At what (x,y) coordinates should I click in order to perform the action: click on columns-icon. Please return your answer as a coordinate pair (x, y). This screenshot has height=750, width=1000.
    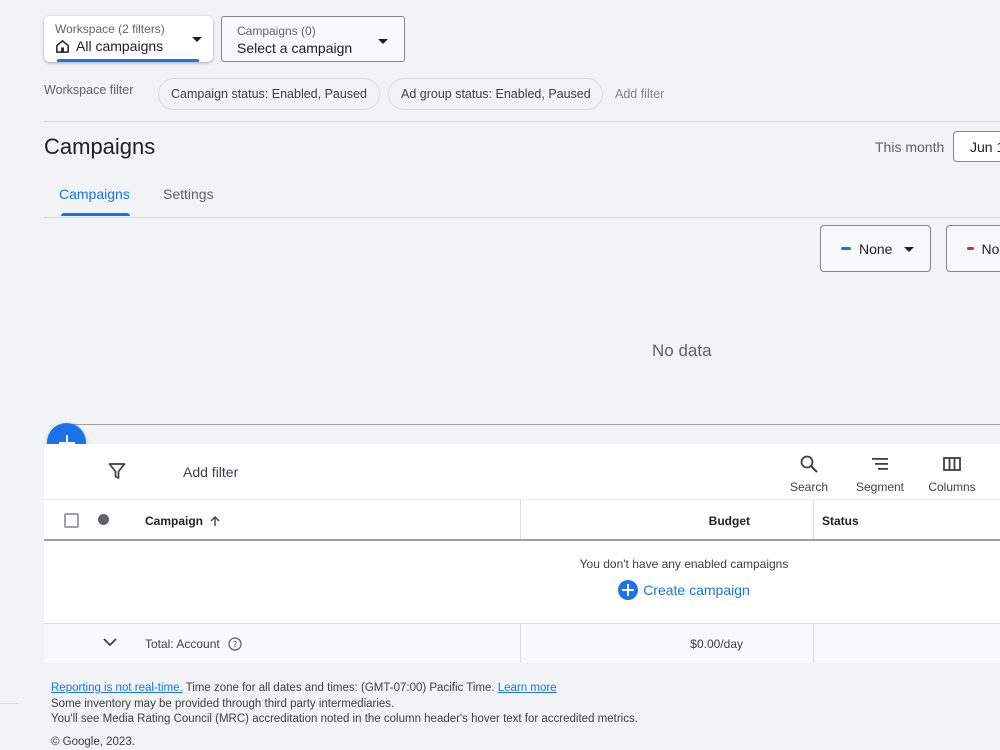
    Looking at the image, I should click on (952, 464).